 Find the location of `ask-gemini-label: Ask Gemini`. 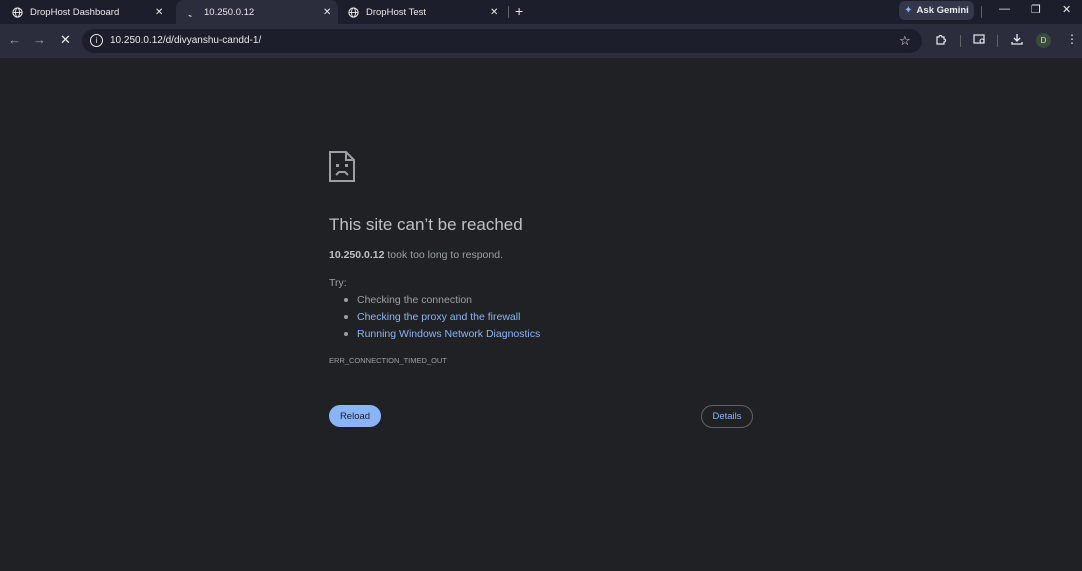

ask-gemini-label: Ask Gemini is located at coordinates (942, 10).